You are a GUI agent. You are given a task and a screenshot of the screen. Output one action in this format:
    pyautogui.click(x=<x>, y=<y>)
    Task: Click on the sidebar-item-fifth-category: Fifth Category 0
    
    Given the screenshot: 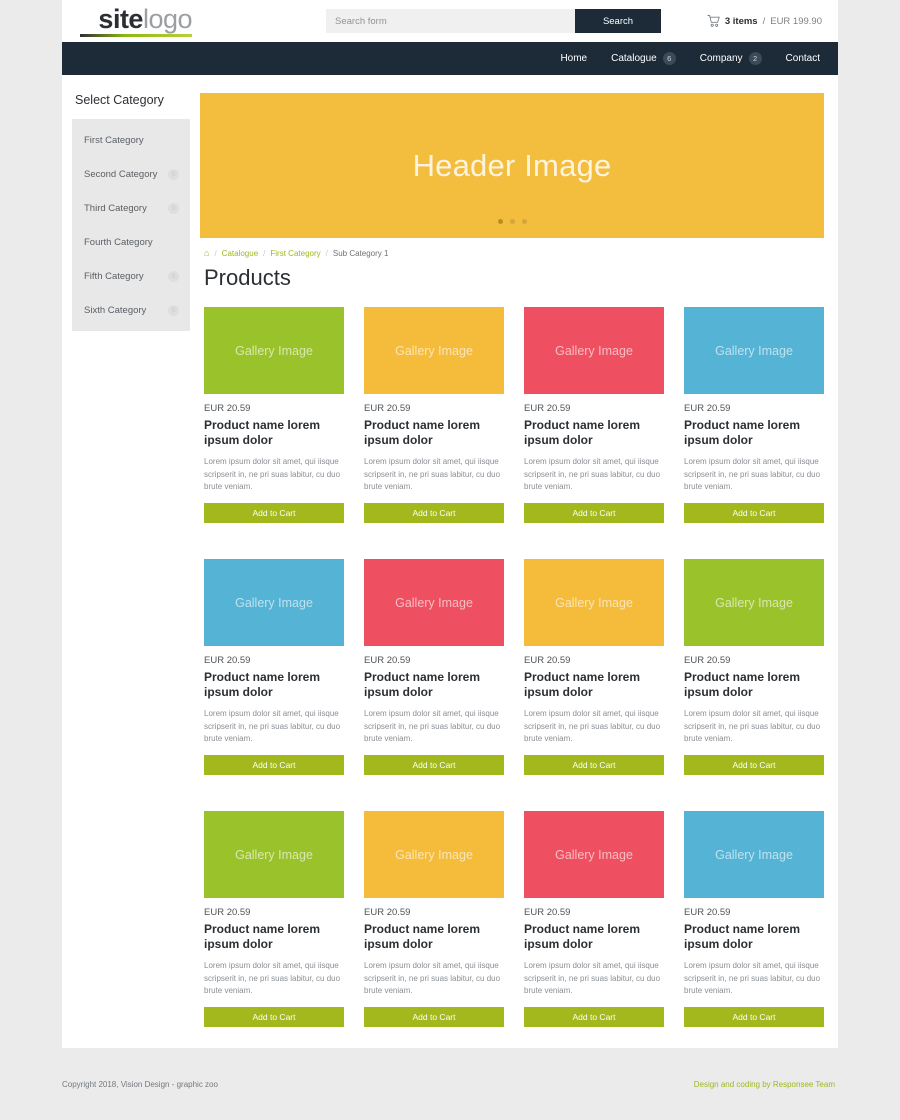 What is the action you would take?
    pyautogui.click(x=131, y=276)
    